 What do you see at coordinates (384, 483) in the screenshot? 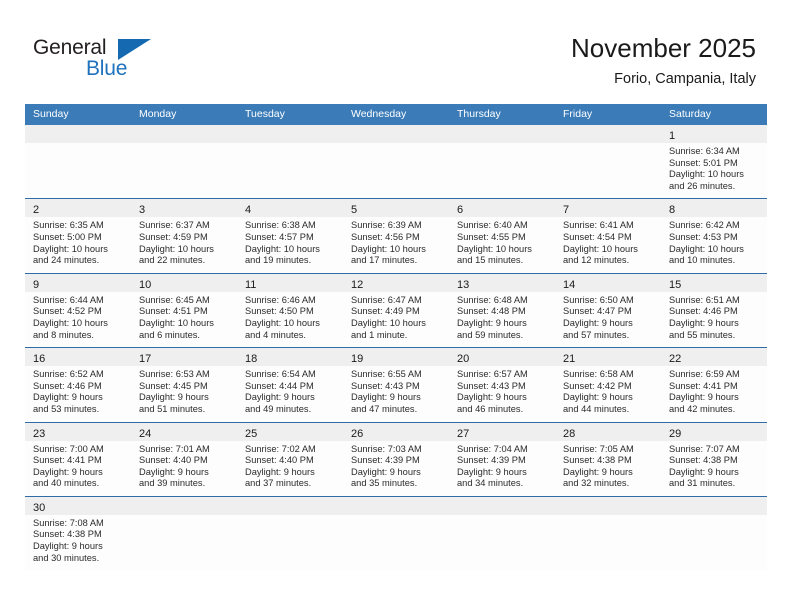
I see `daylight-duration-line2: and 35 minutes.` at bounding box center [384, 483].